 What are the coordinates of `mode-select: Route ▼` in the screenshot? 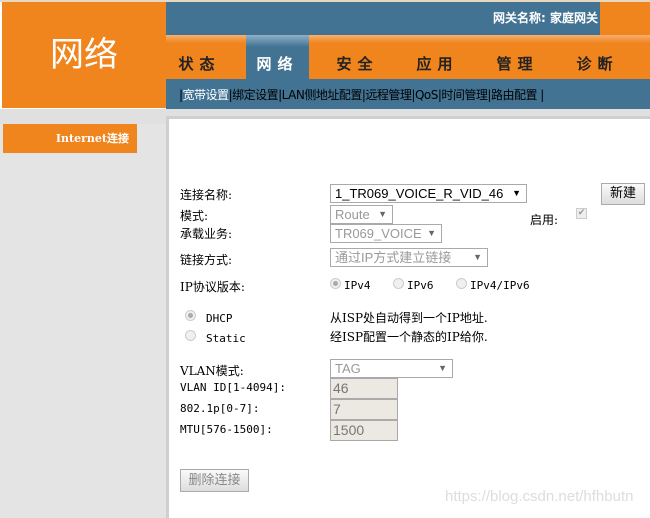 It's located at (361, 214).